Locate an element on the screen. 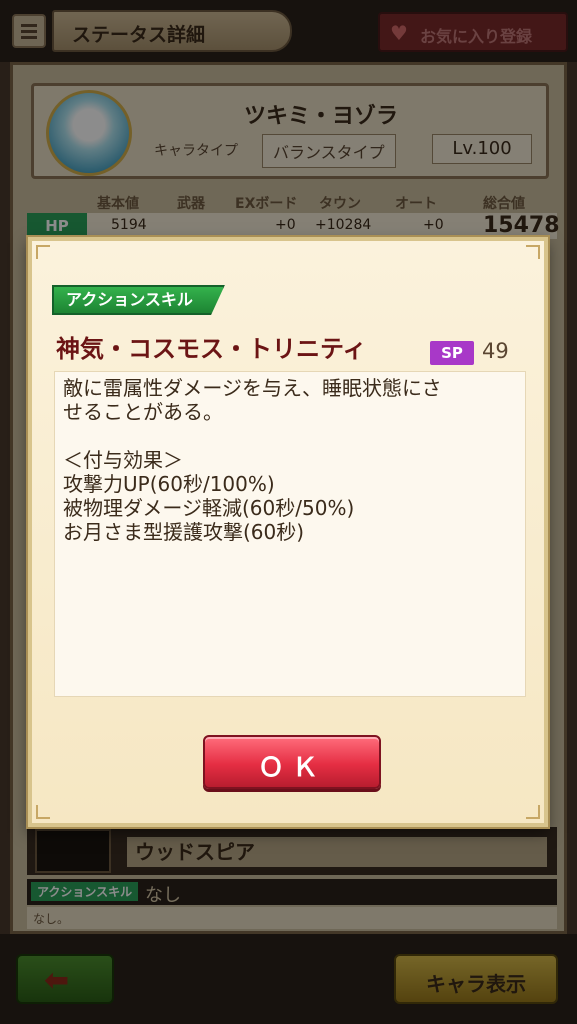 The image size is (577, 1024). skill-category-tag: アクションスキル is located at coordinates (138, 300).